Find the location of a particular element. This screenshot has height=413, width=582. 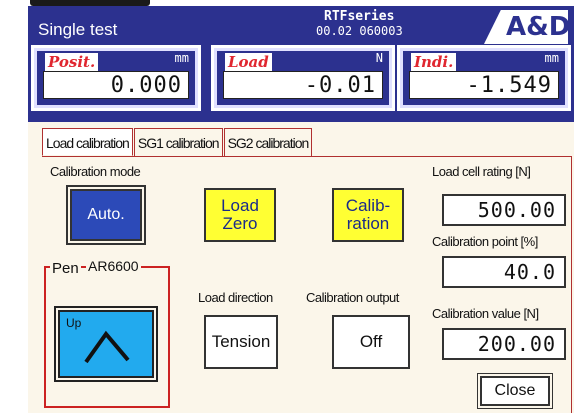

position-unit: mm is located at coordinates (181, 58).